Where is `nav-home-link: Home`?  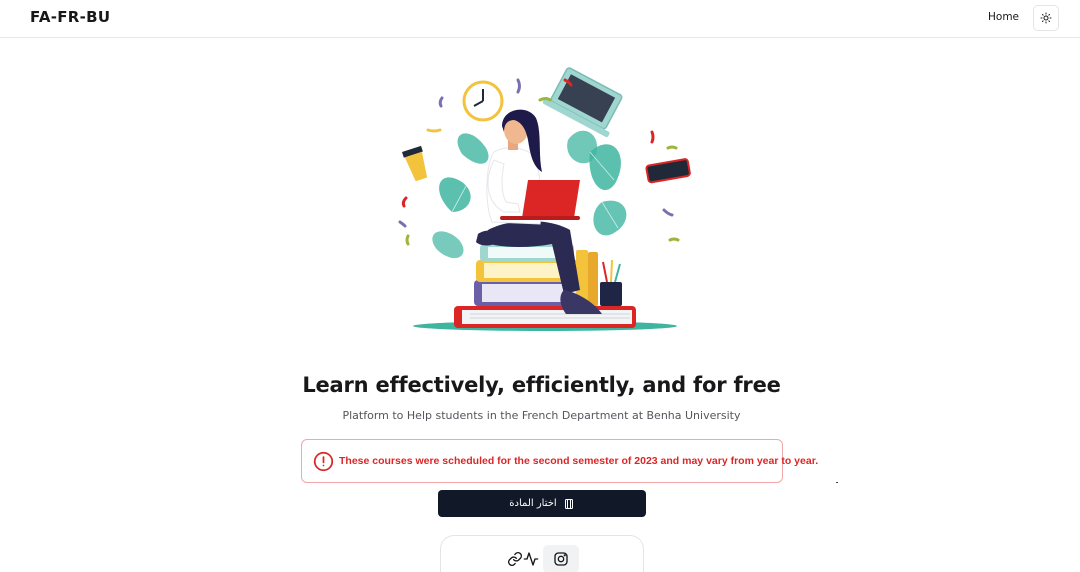 nav-home-link: Home is located at coordinates (1003, 17).